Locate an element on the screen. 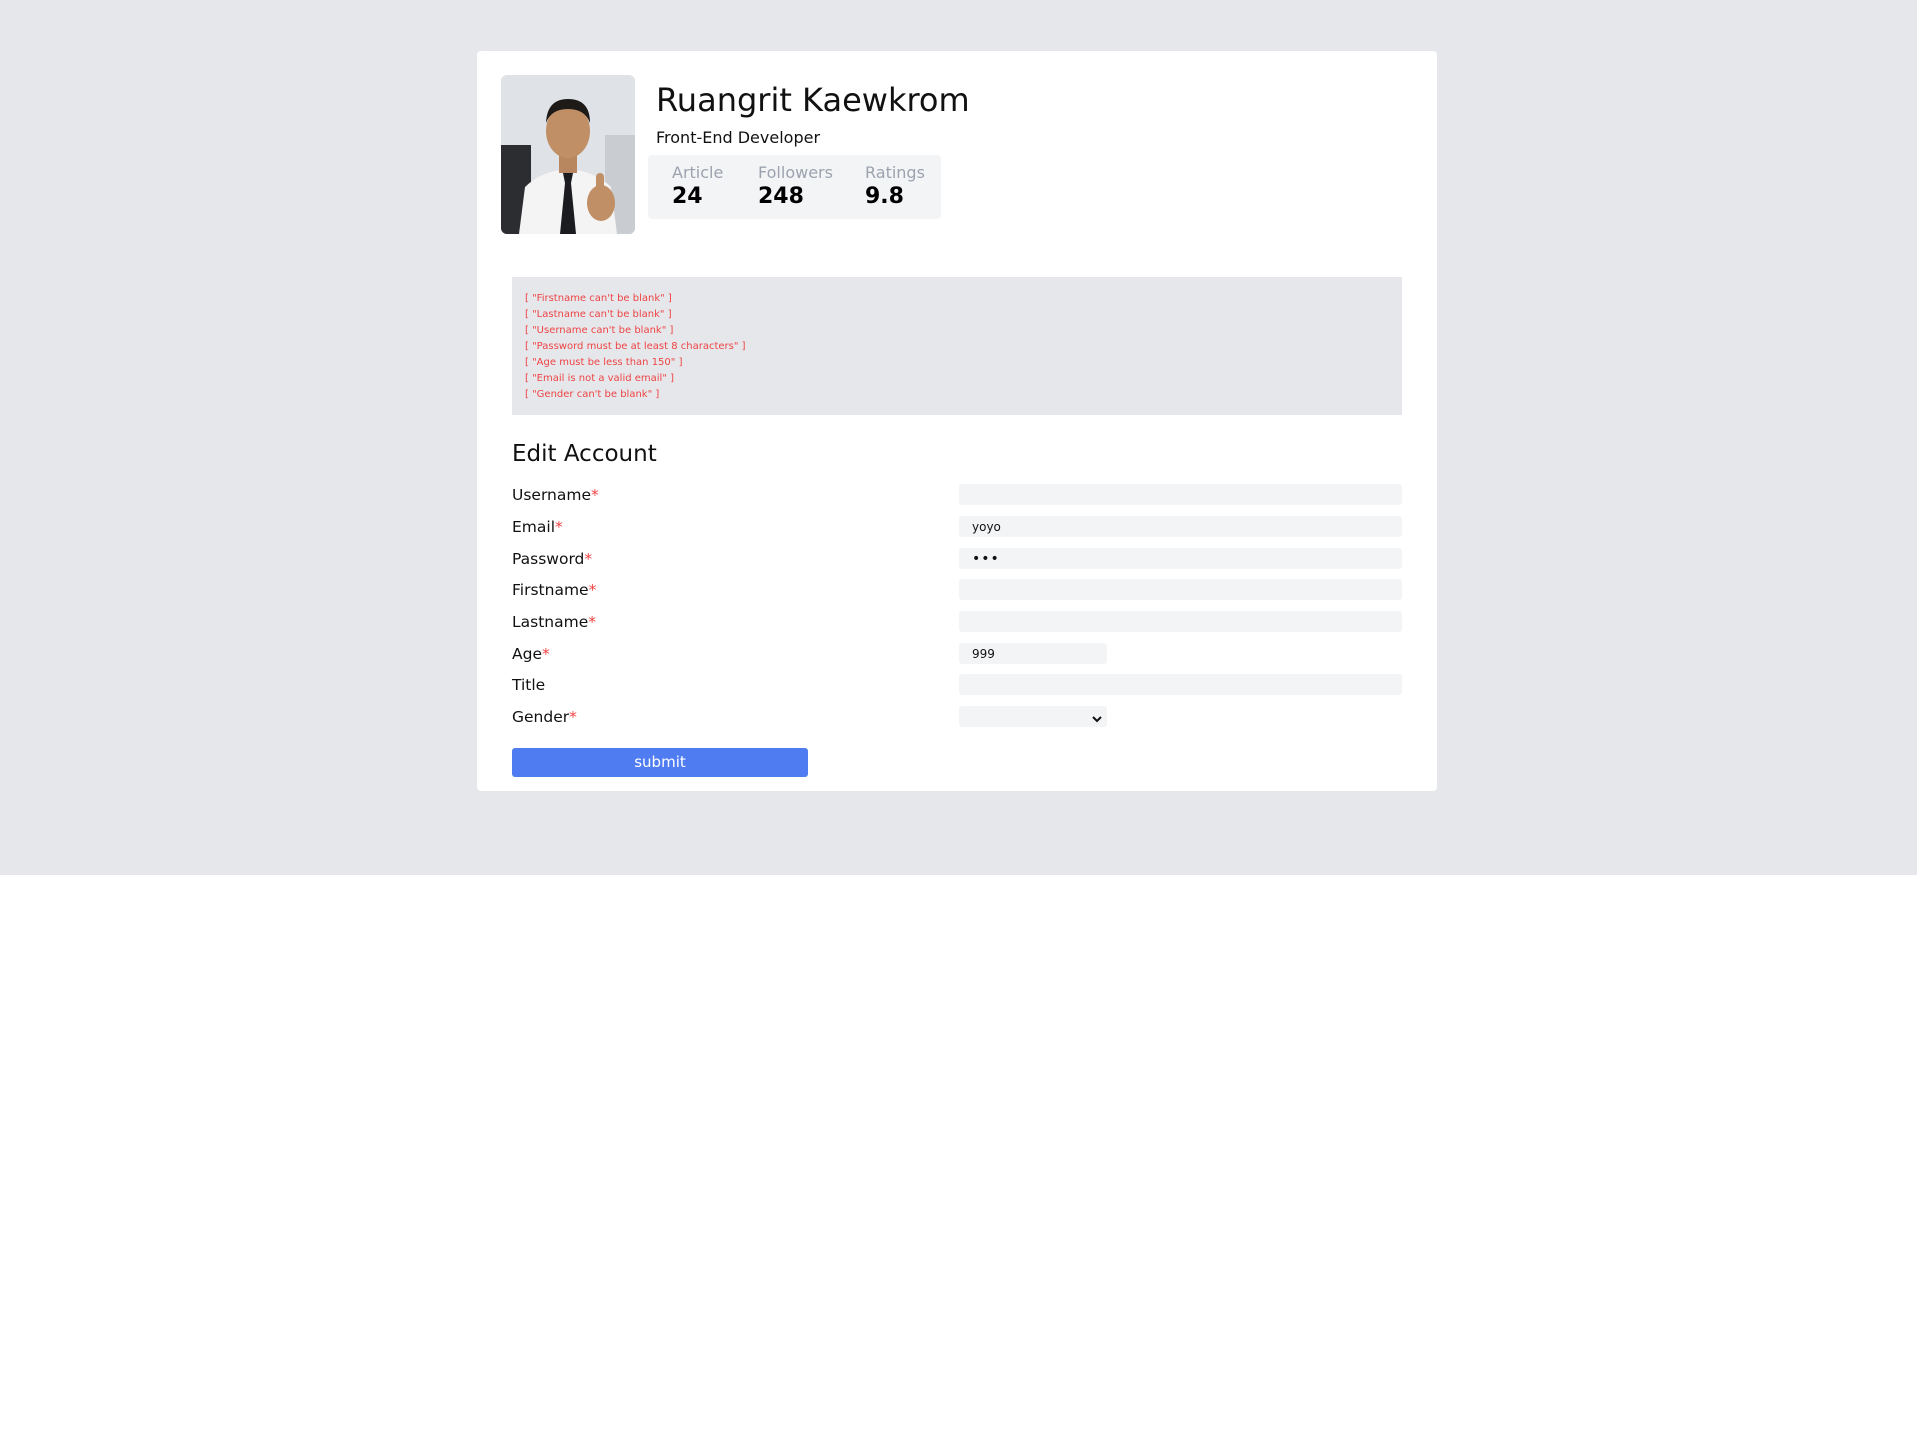 The image size is (1917, 1450). stat-value: 24 is located at coordinates (687, 196).